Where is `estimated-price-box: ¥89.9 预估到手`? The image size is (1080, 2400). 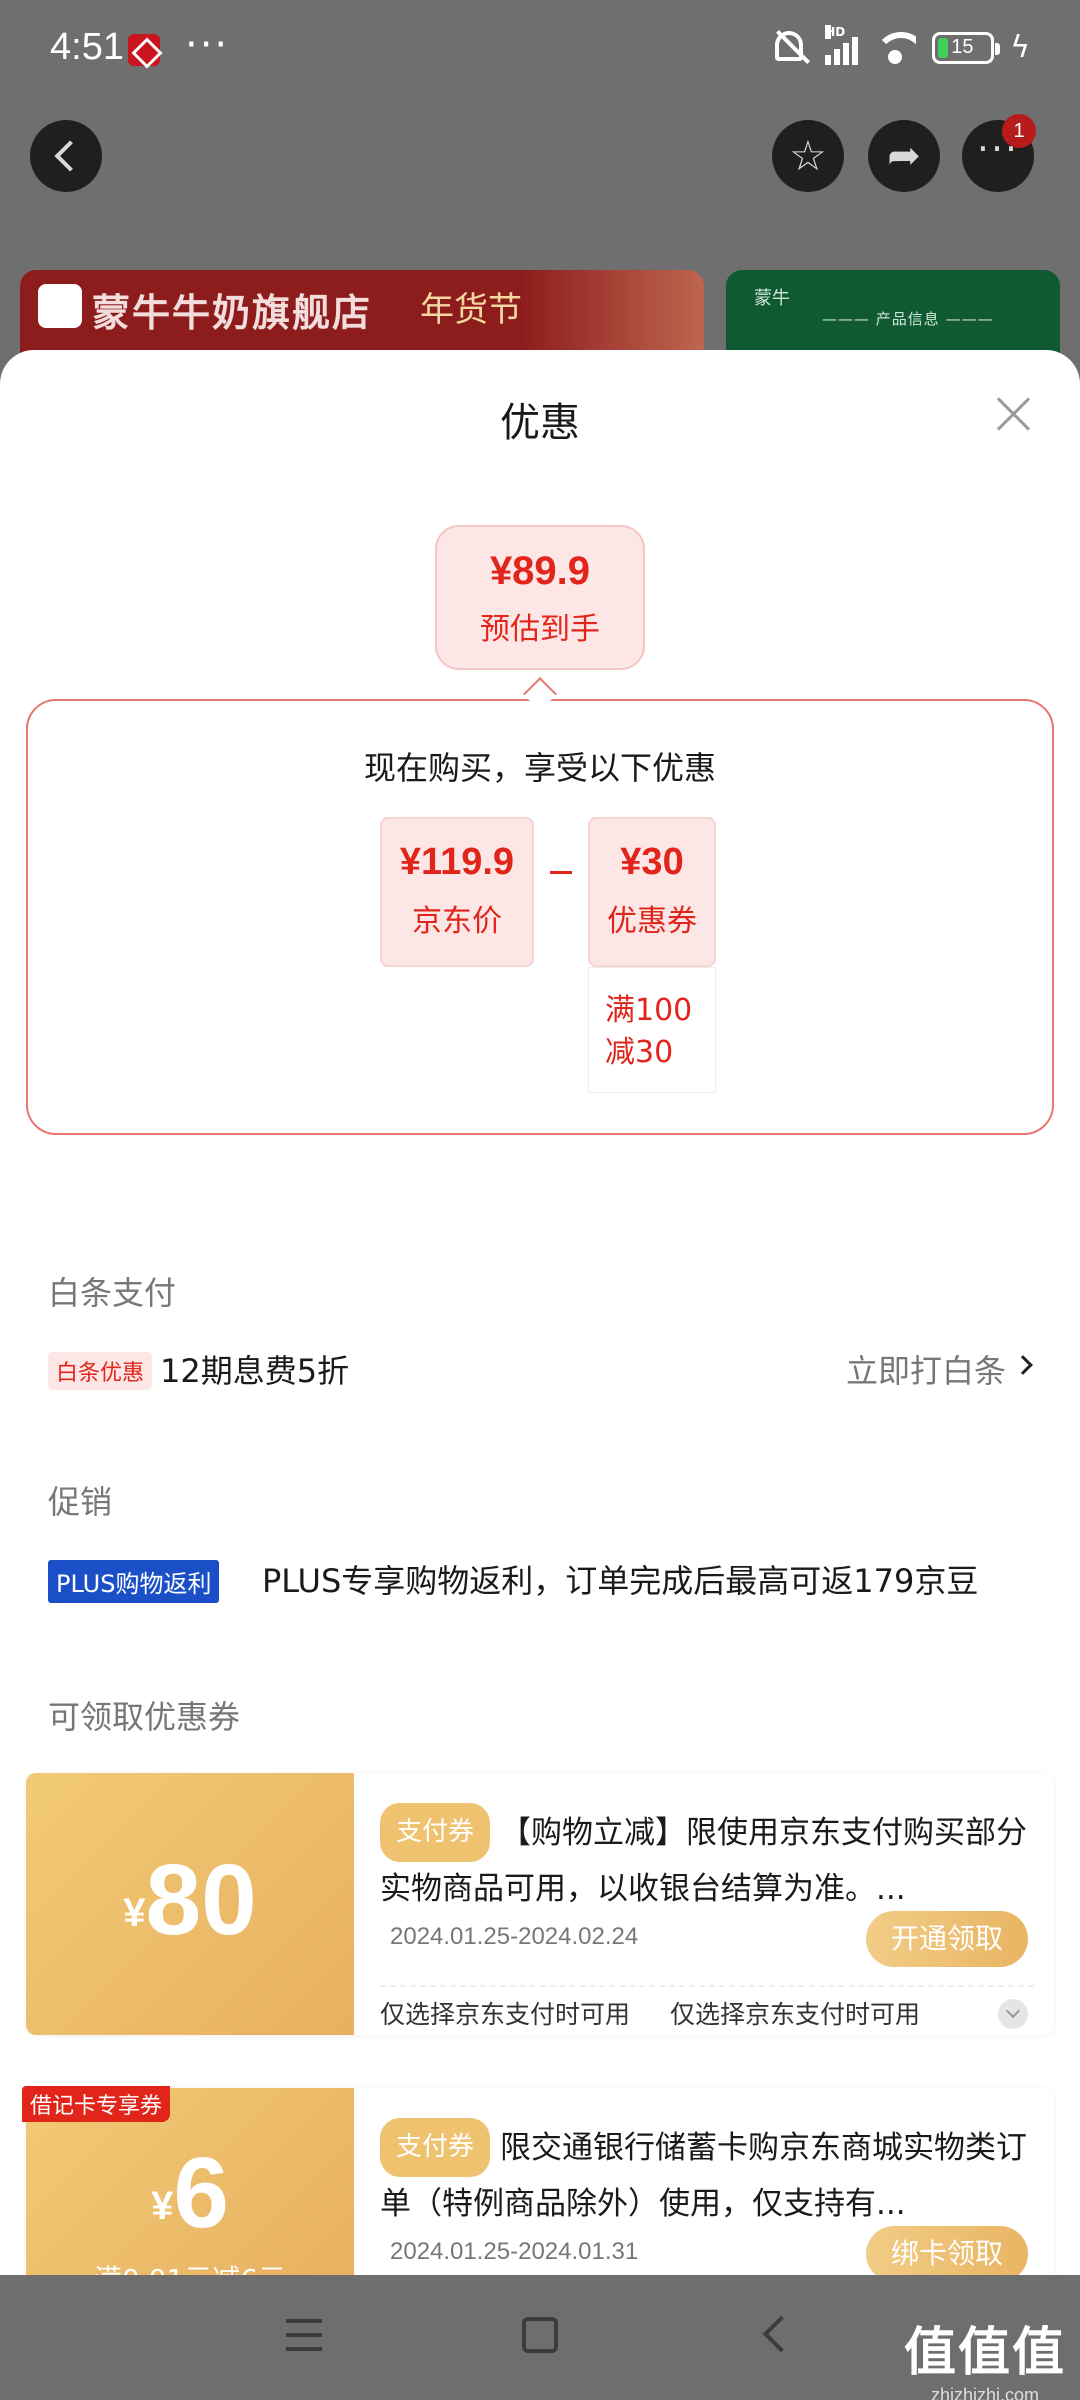 estimated-price-box: ¥89.9 预估到手 is located at coordinates (540, 597).